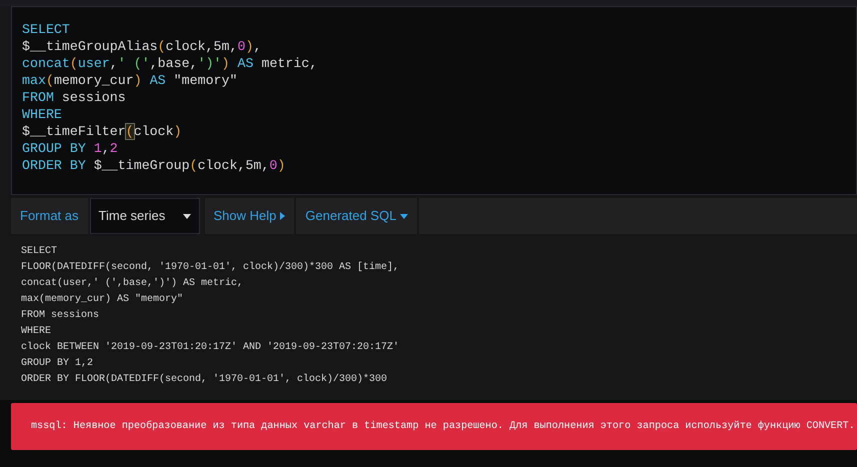 This screenshot has height=467, width=857. Describe the element at coordinates (186, 216) in the screenshot. I see `caret-down-icon` at that location.